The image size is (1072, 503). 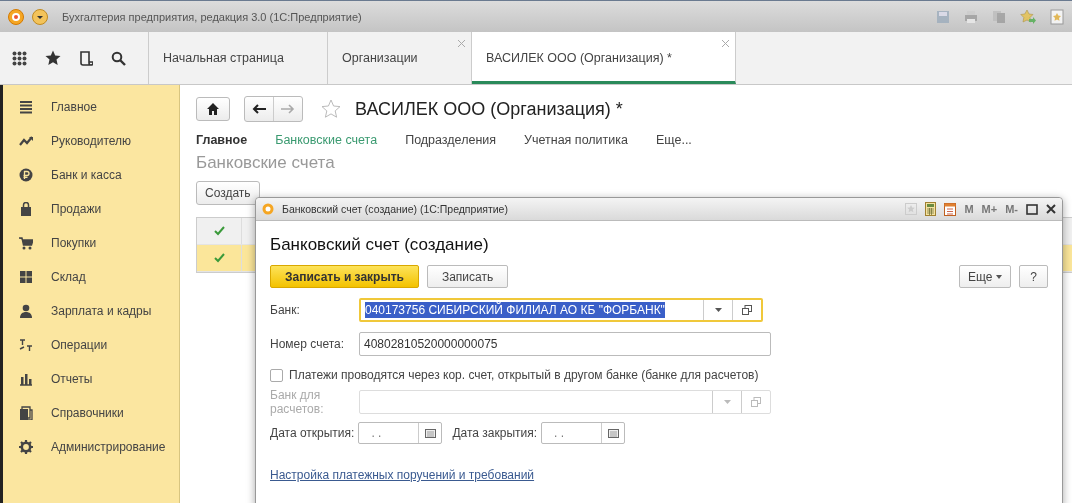 What do you see at coordinates (228, 193) in the screenshot?
I see `create-button: Создать` at bounding box center [228, 193].